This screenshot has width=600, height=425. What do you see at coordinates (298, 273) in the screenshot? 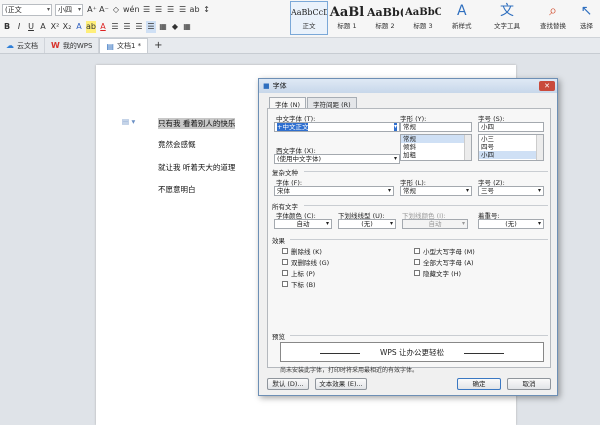
I see `superscript-checkbox: 上标 (P)` at bounding box center [298, 273].